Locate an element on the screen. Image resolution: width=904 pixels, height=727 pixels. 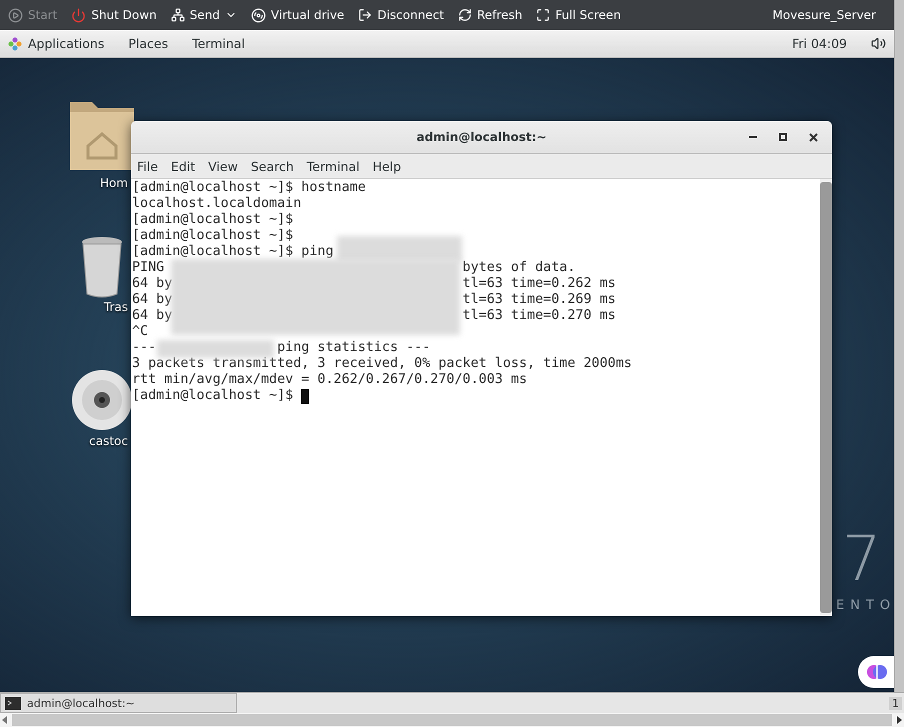
terminal-line: [admin@localhost ~]$ hostname is located at coordinates (249, 188).